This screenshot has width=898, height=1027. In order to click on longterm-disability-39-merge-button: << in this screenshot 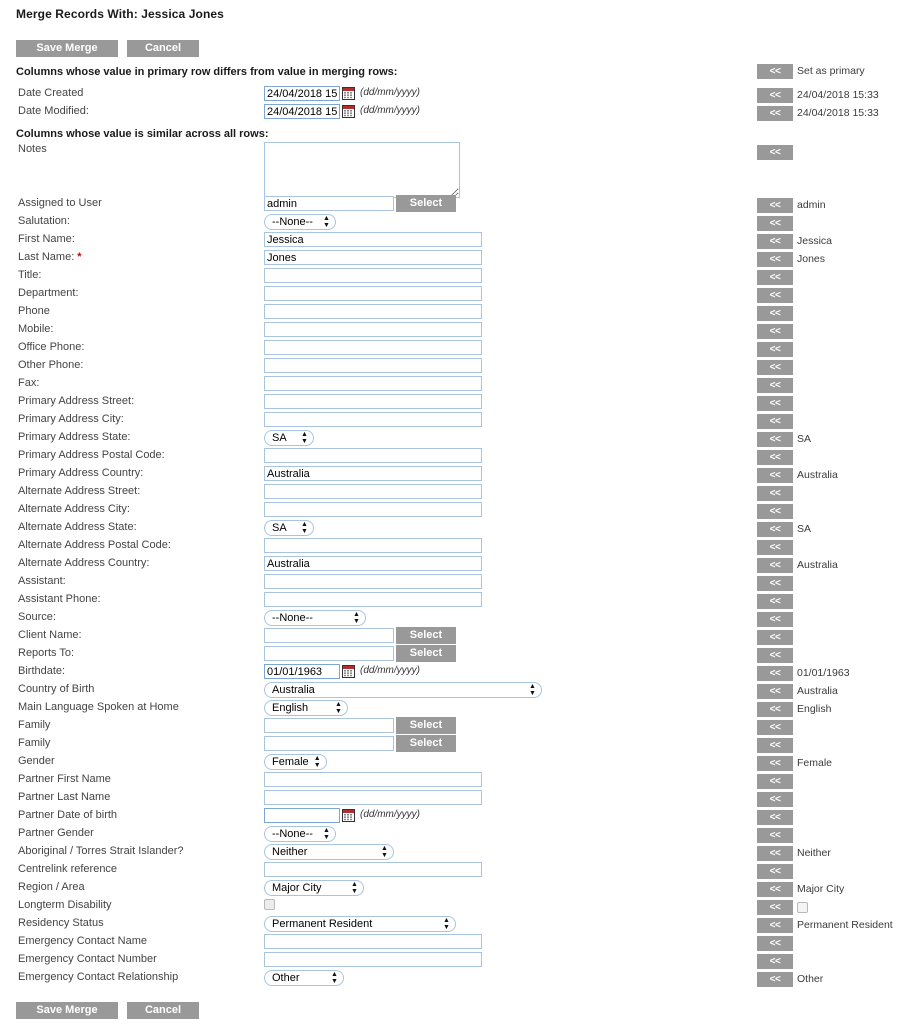, I will do `click(775, 907)`.